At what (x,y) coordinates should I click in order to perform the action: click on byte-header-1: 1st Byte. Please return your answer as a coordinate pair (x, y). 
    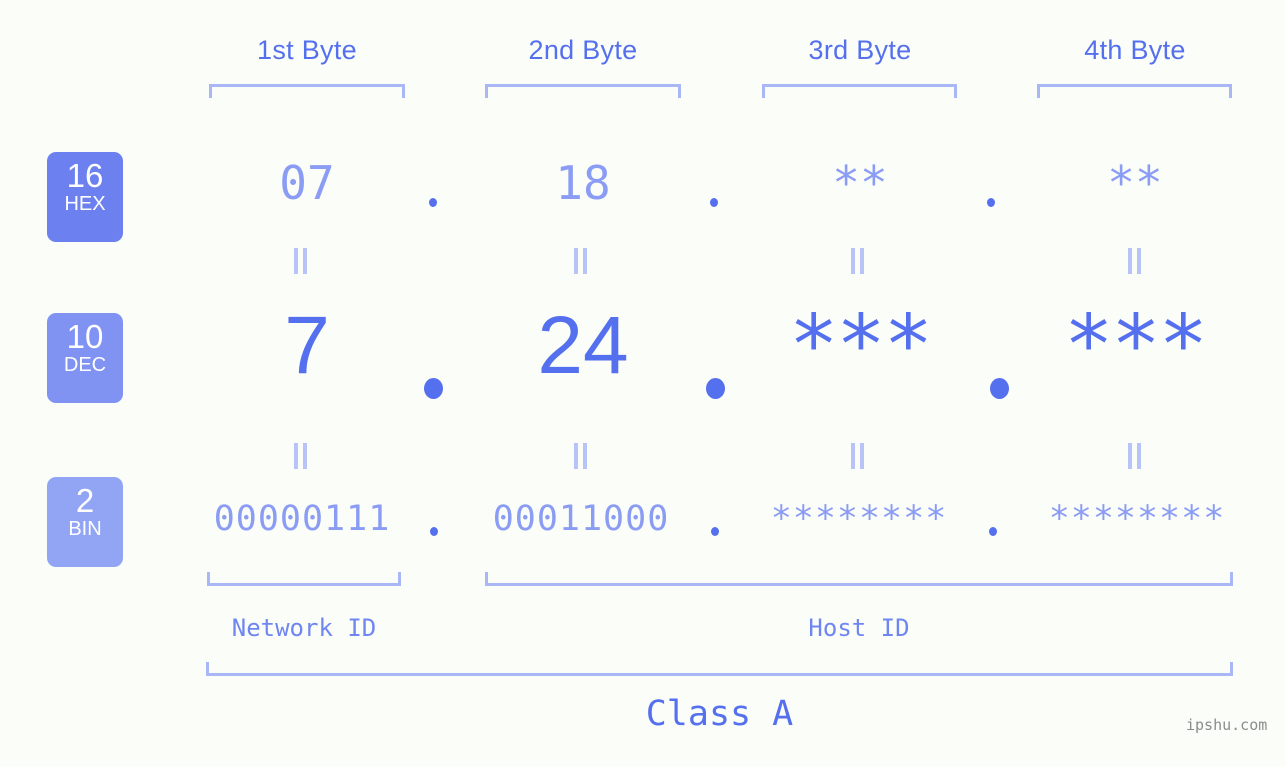
    Looking at the image, I should click on (307, 50).